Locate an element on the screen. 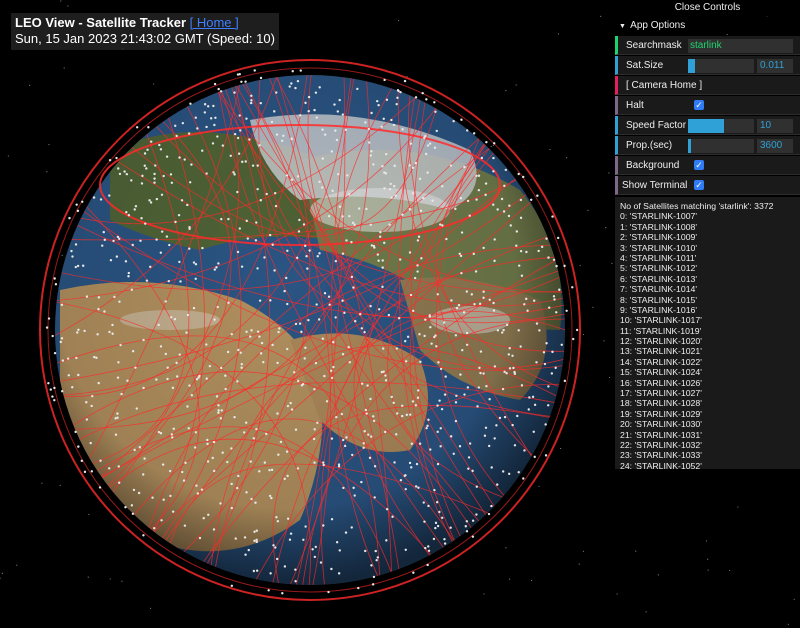 The width and height of the screenshot is (800, 628). prop-row: Prop.(sec) 3600 is located at coordinates (707, 145).